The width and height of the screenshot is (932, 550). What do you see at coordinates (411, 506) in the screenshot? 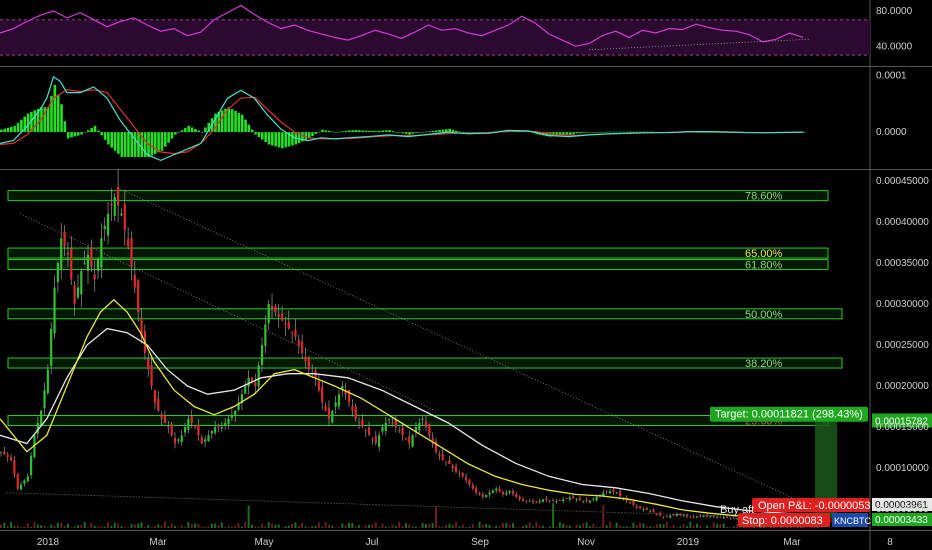
I see `price-trendline` at bounding box center [411, 506].